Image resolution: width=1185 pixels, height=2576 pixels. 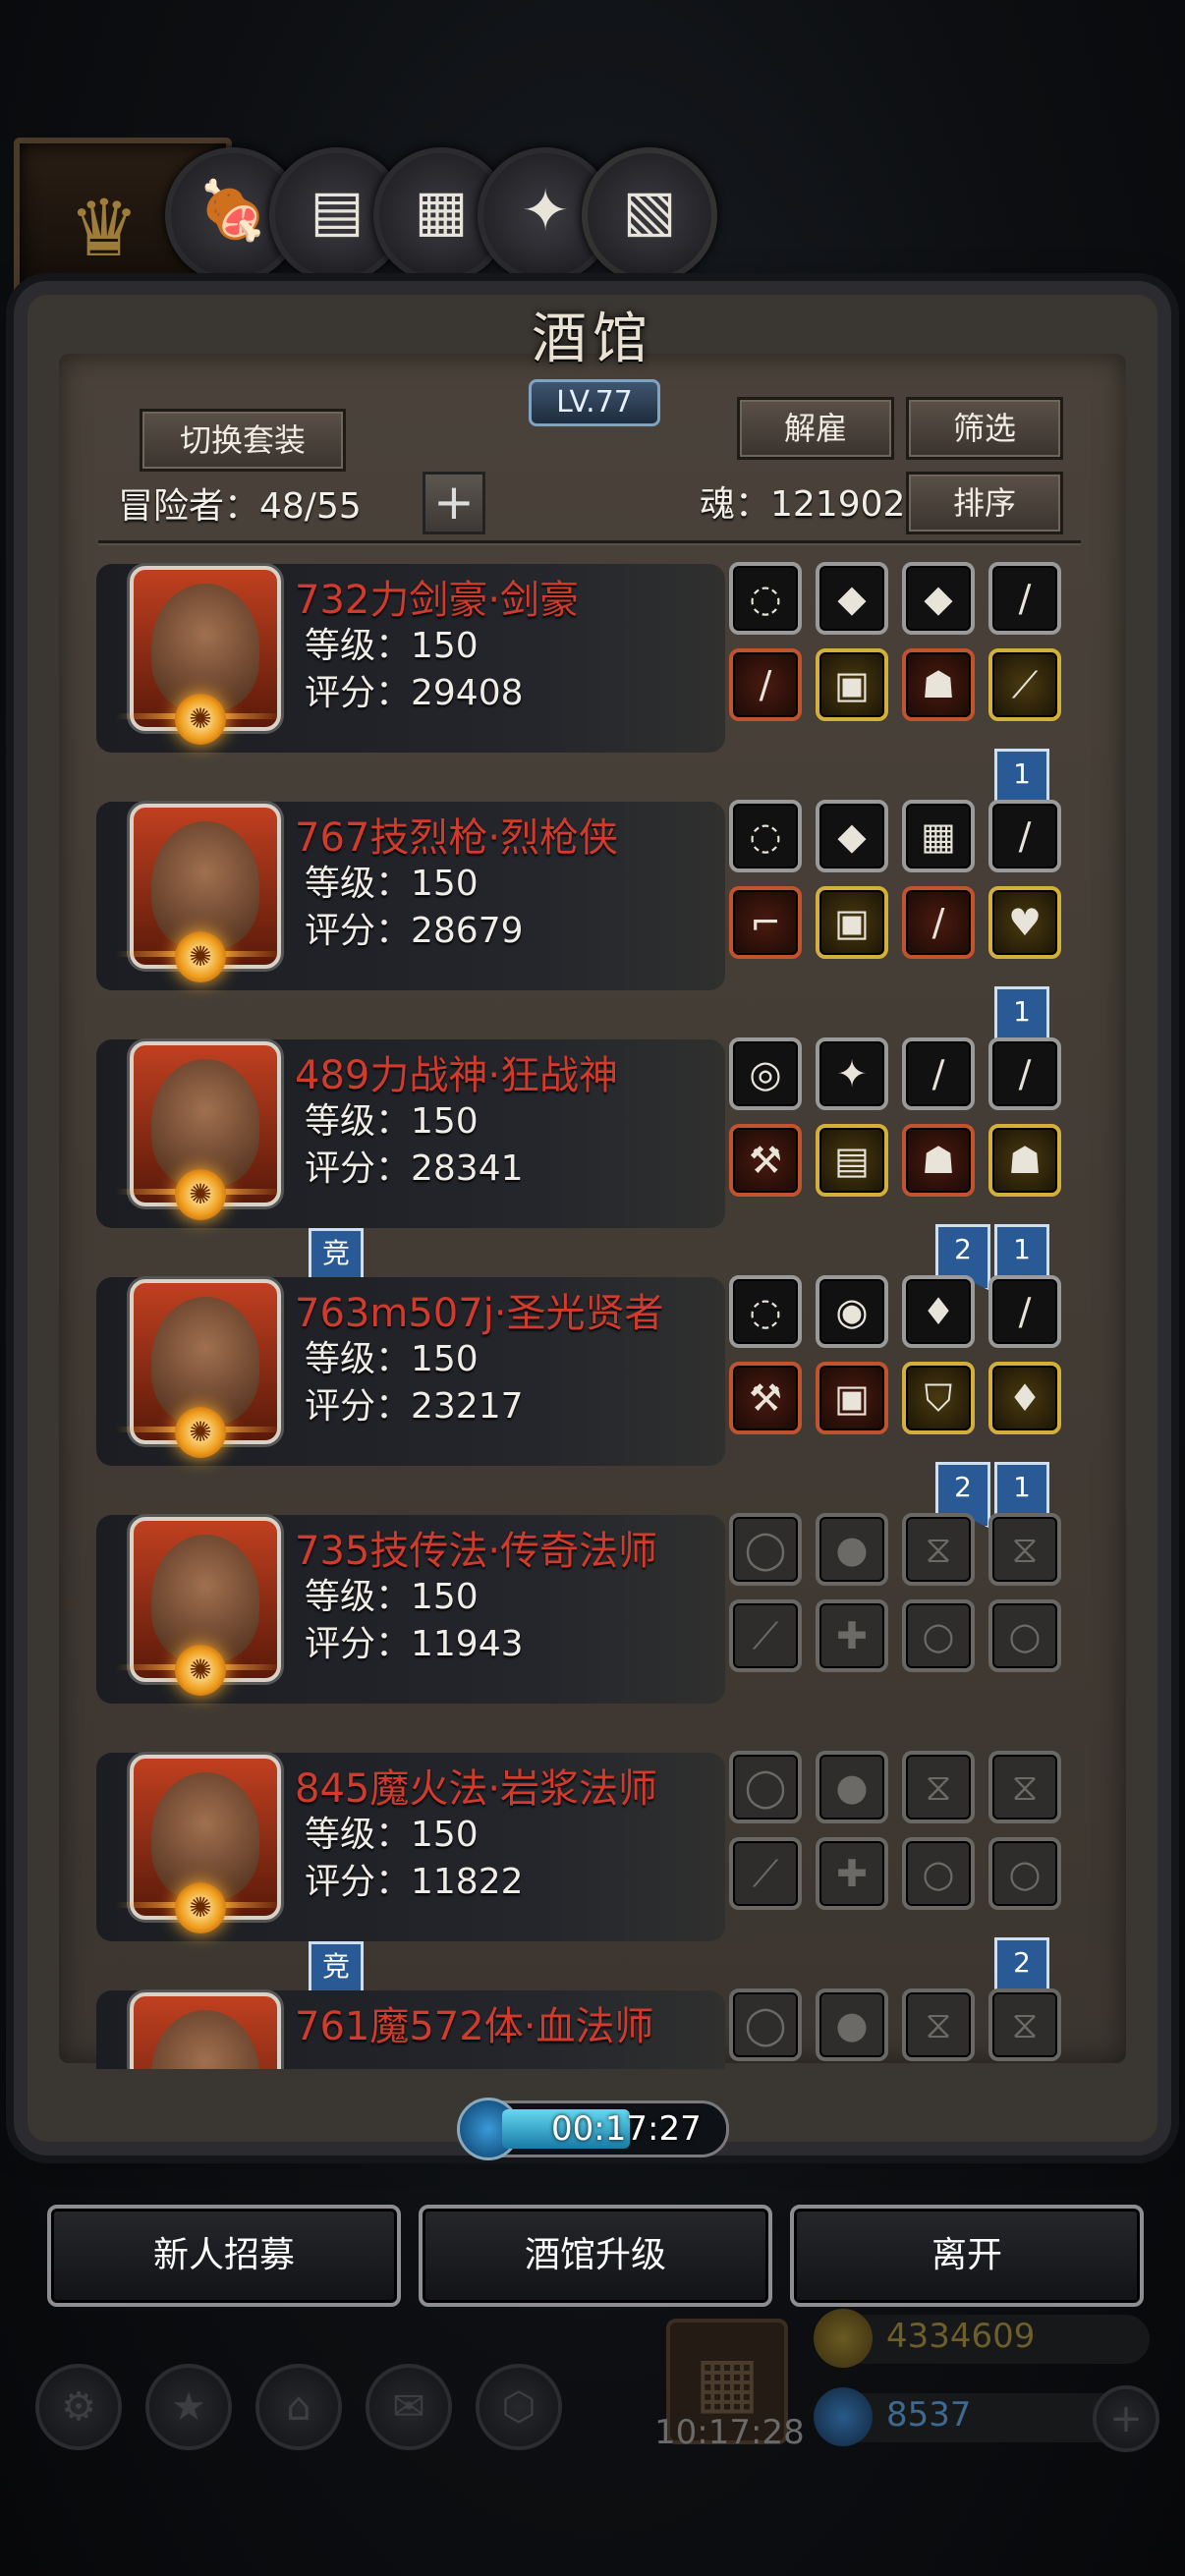 What do you see at coordinates (627, 2129) in the screenshot?
I see `timer-text: 00:17:27` at bounding box center [627, 2129].